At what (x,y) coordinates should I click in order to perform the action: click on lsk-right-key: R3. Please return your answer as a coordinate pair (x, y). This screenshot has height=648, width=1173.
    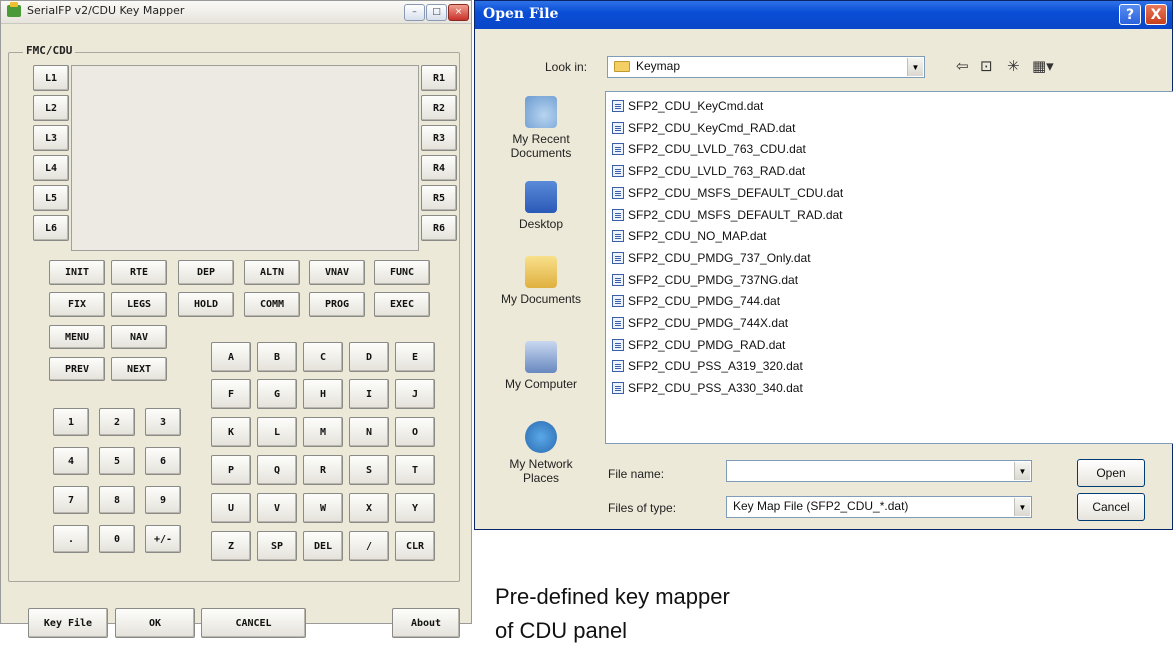
    Looking at the image, I should click on (439, 138).